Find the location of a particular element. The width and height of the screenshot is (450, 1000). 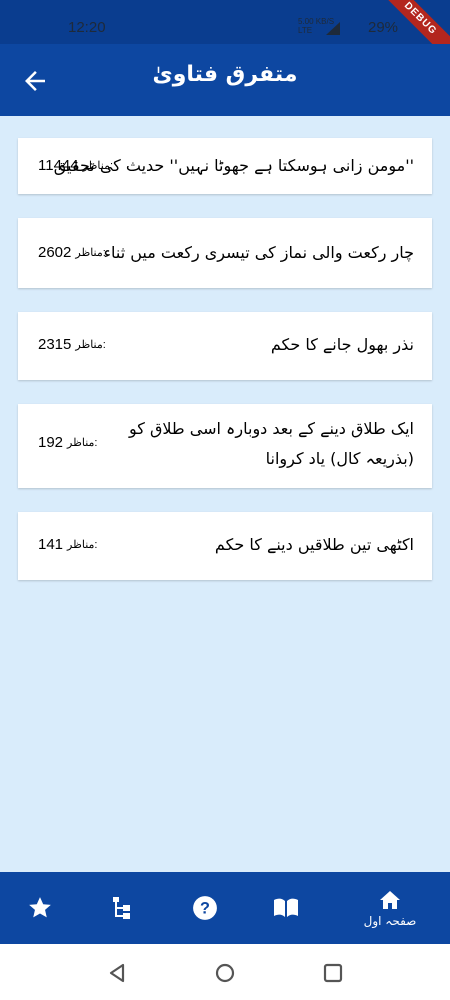

list-item-views: 11444 مناظر: is located at coordinates (76, 165).